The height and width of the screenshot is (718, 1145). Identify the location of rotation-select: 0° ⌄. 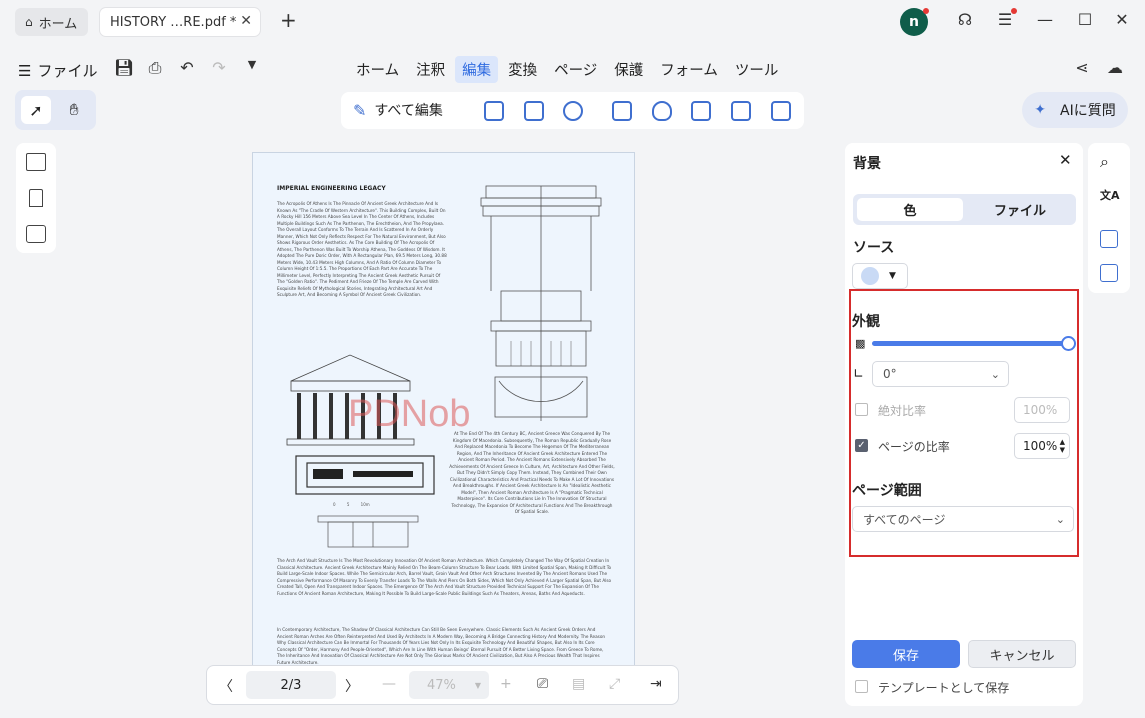
(940, 374).